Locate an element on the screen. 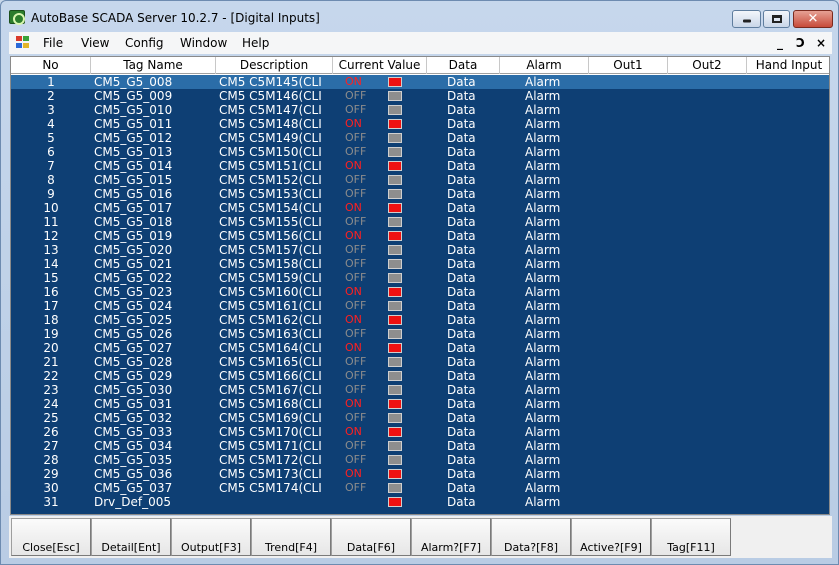 Image resolution: width=839 pixels, height=565 pixels. col-header-tag-name: Tag Name is located at coordinates (153, 65).